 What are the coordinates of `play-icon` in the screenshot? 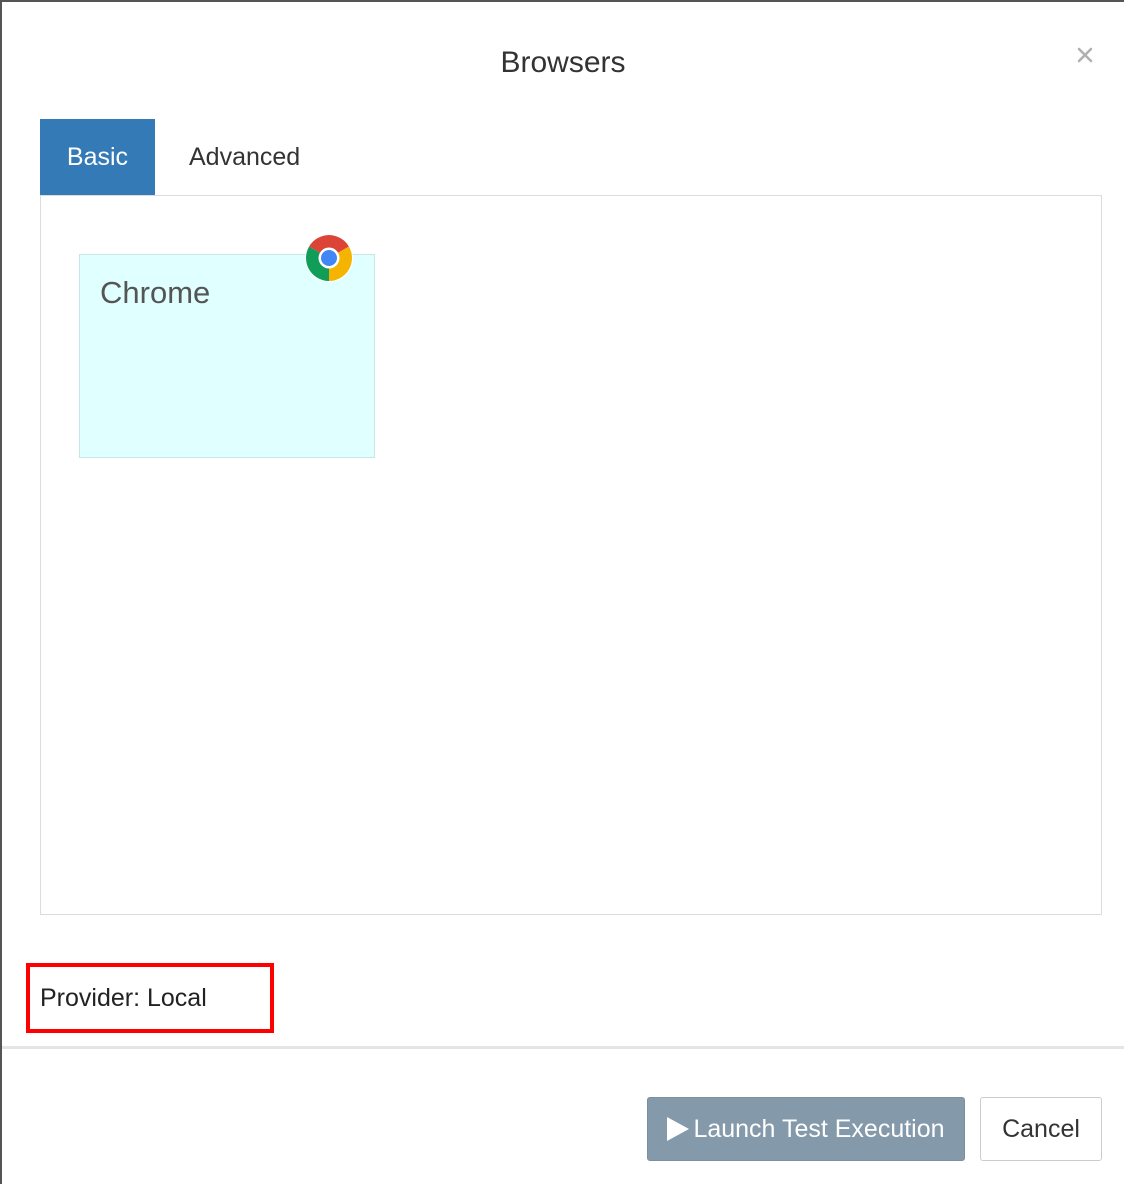 It's located at (678, 1129).